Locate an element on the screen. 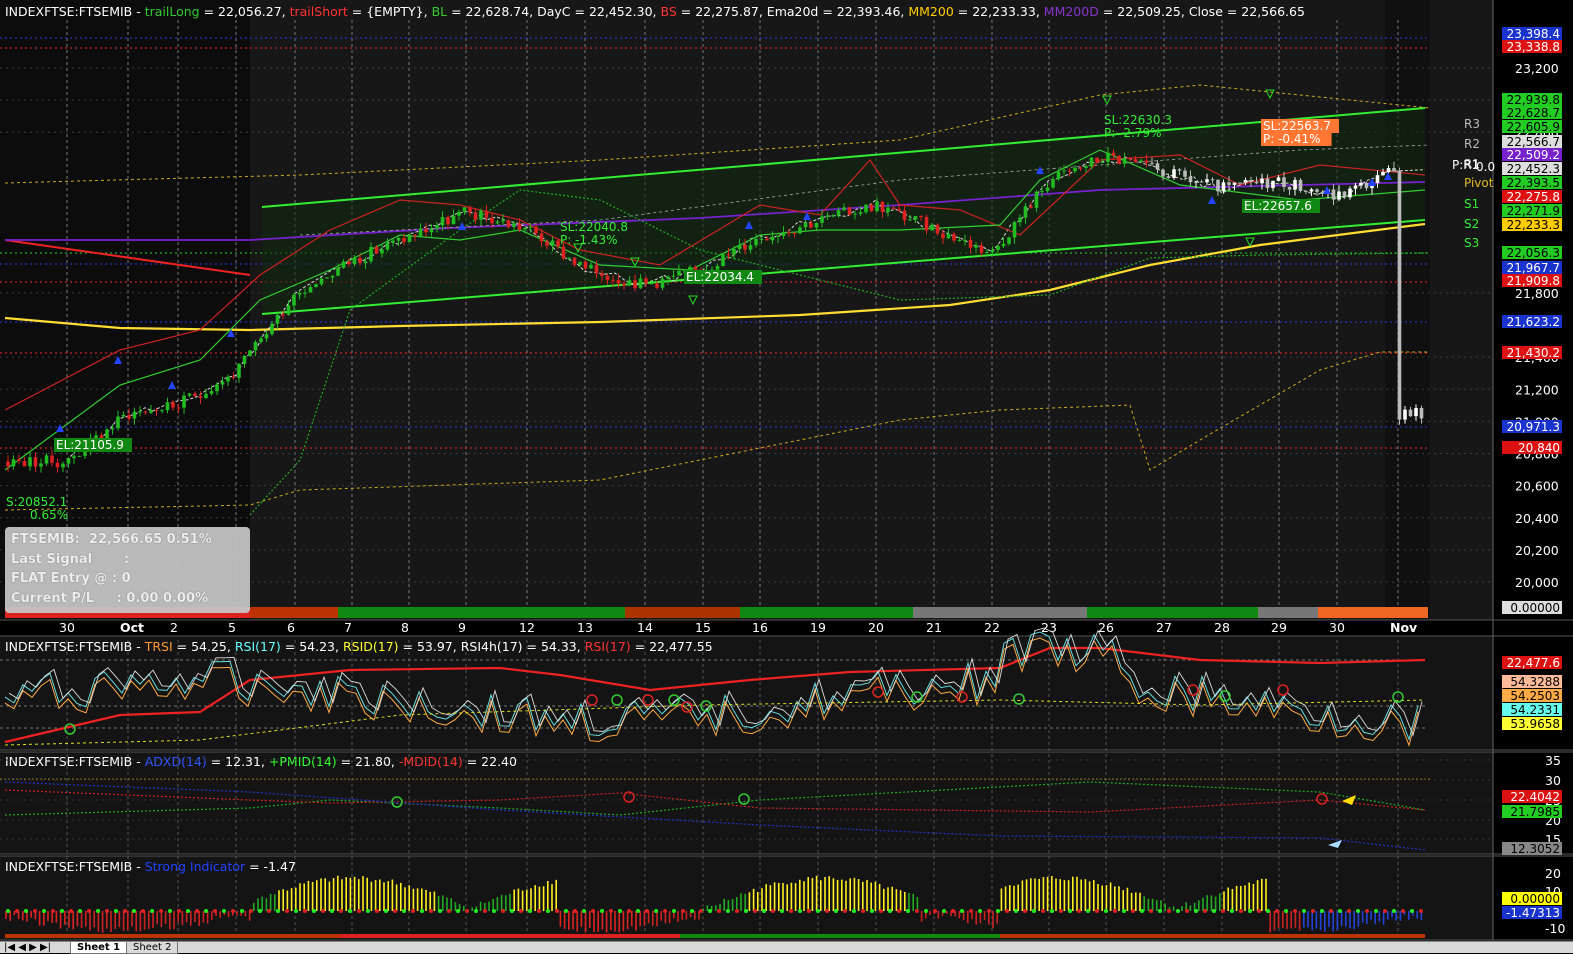 The height and width of the screenshot is (954, 1573). price-header-part: = 22,056.27, is located at coordinates (245, 11).